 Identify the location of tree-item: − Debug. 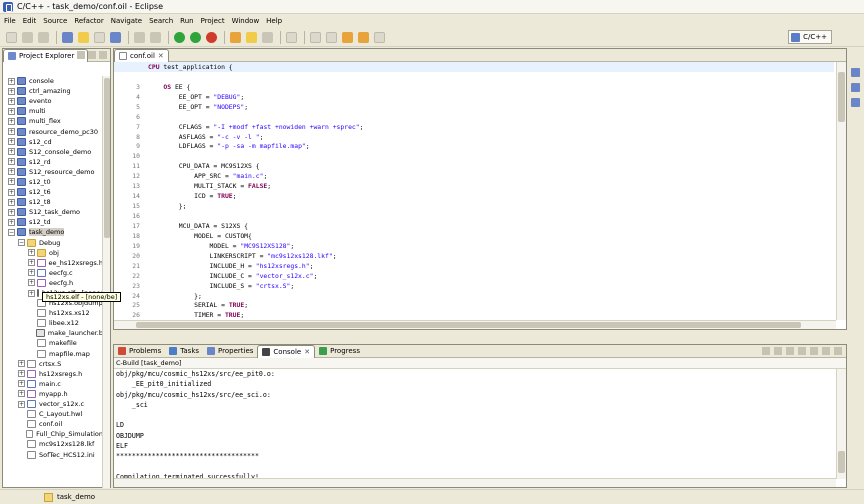
(53, 243).